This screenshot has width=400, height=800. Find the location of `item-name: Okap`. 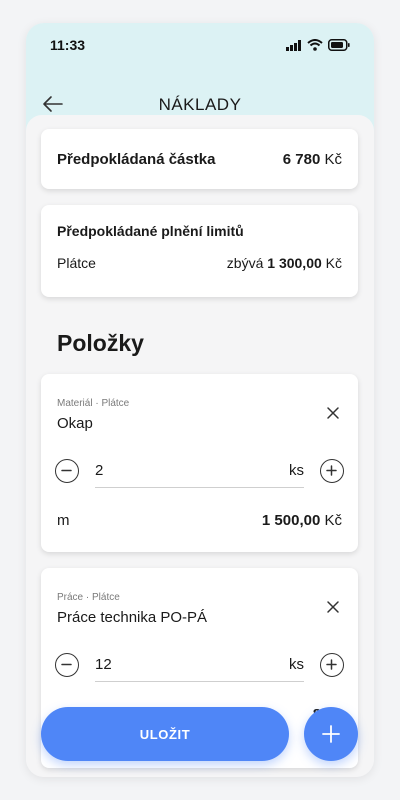

item-name: Okap is located at coordinates (75, 423).